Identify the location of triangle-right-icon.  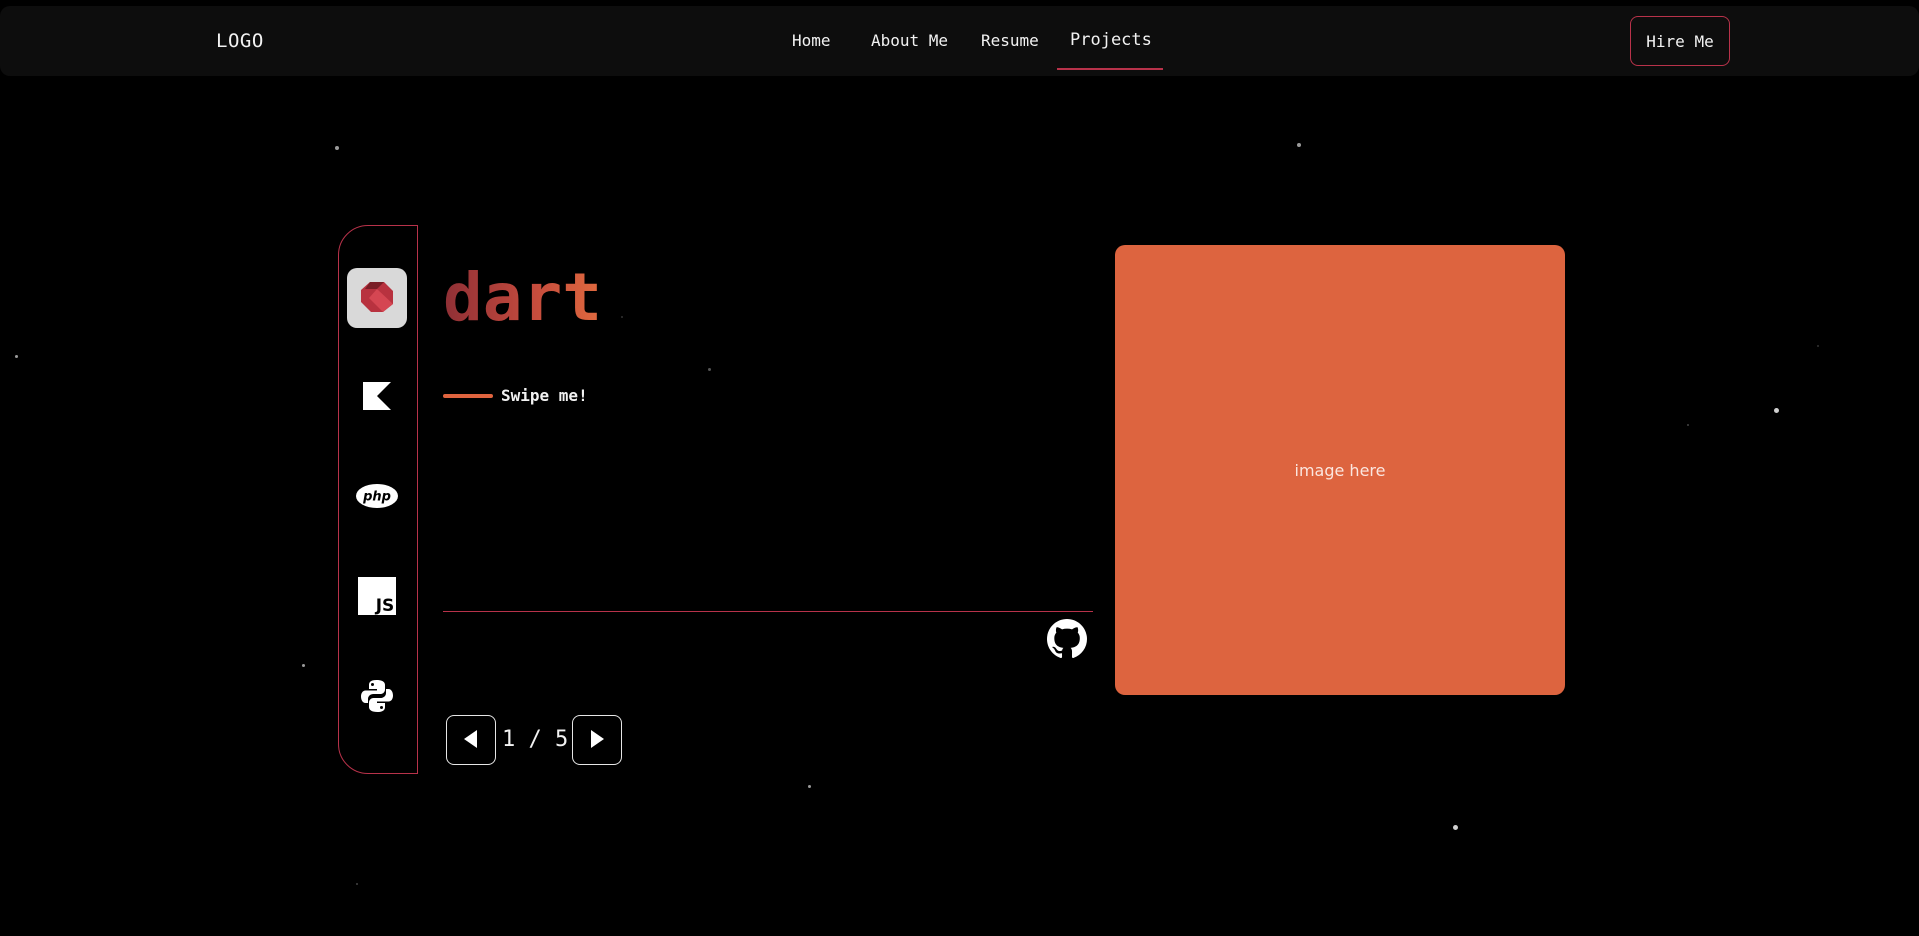
(597, 740).